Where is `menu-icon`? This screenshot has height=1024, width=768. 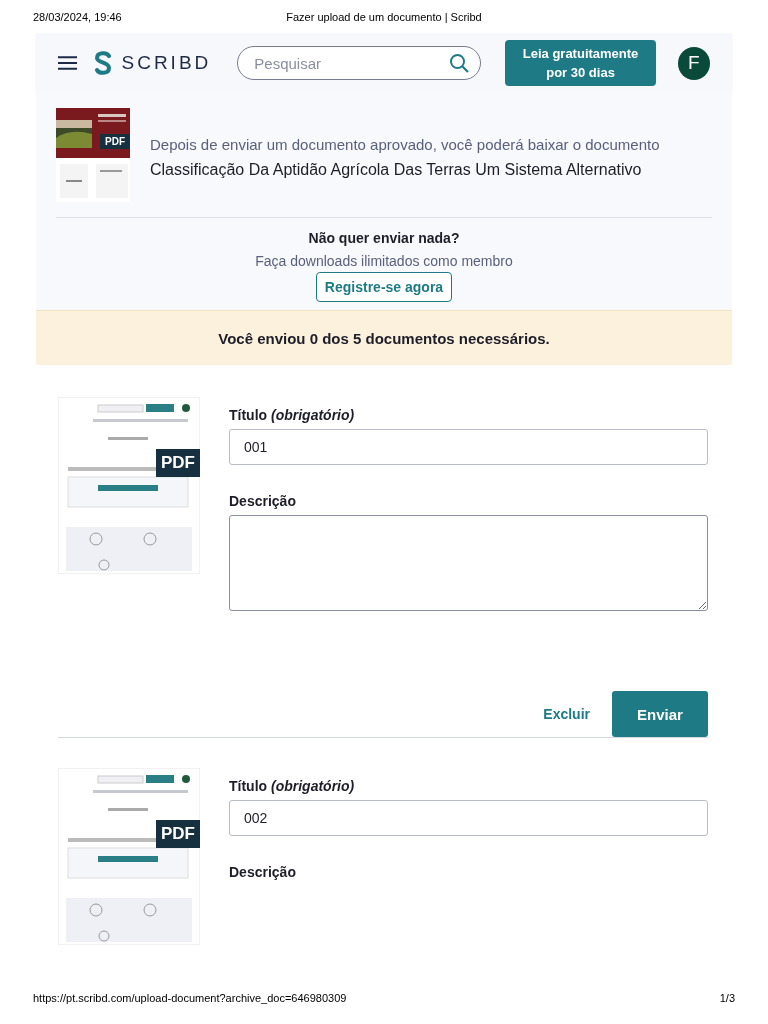 menu-icon is located at coordinates (68, 63).